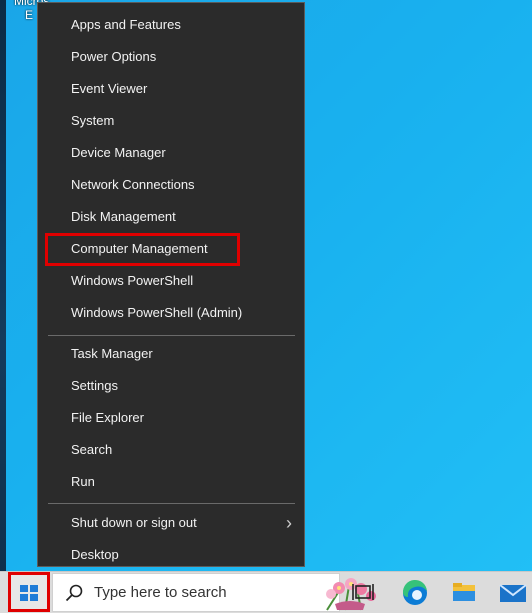 The image size is (532, 613). I want to click on mail-icon, so click(512, 592).